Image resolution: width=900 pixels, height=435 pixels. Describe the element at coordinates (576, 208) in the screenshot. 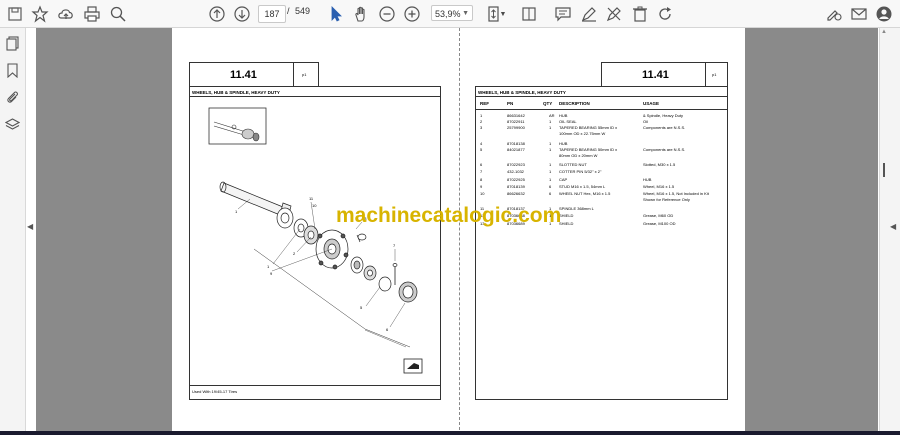

I see `cell-desc: SPINDLE 368mm L` at that location.